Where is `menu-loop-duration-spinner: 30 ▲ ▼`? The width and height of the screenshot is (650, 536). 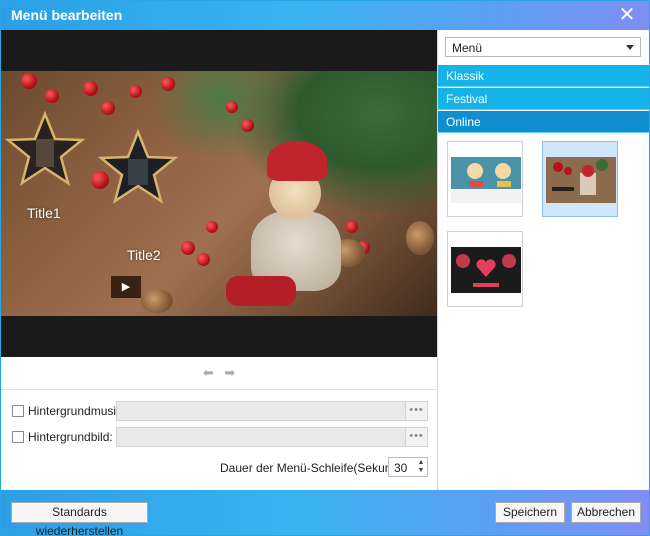
menu-loop-duration-spinner: 30 ▲ ▼ is located at coordinates (408, 467).